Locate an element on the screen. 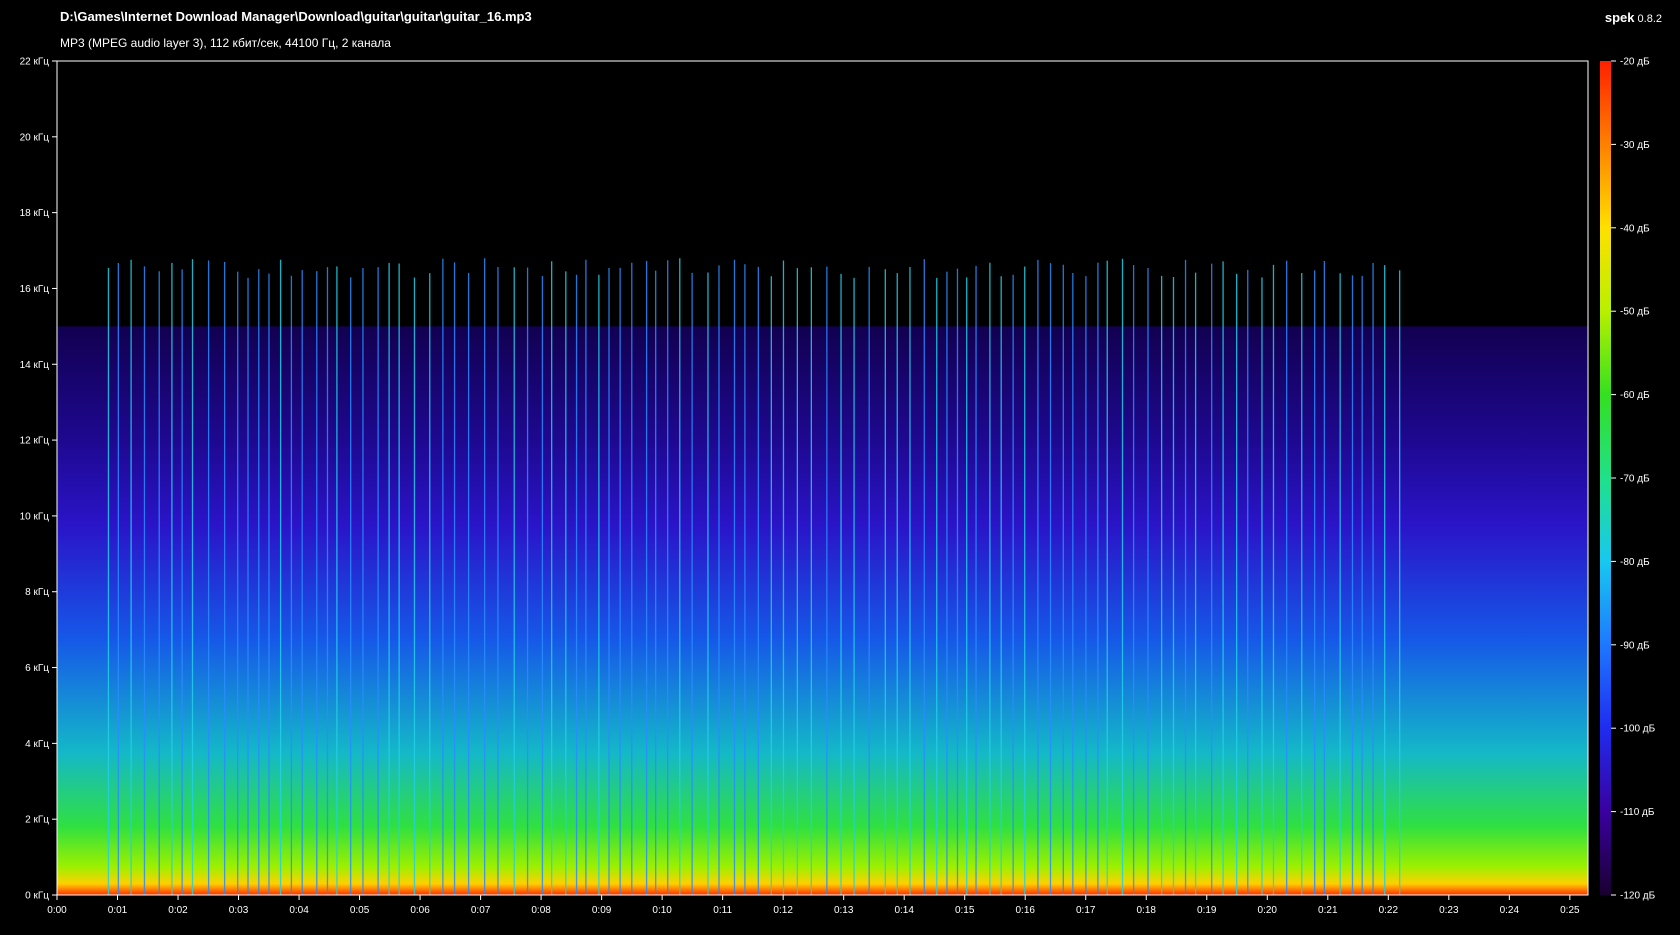 The image size is (1680, 935). freq-tick-label: 16 кГц is located at coordinates (35, 289).